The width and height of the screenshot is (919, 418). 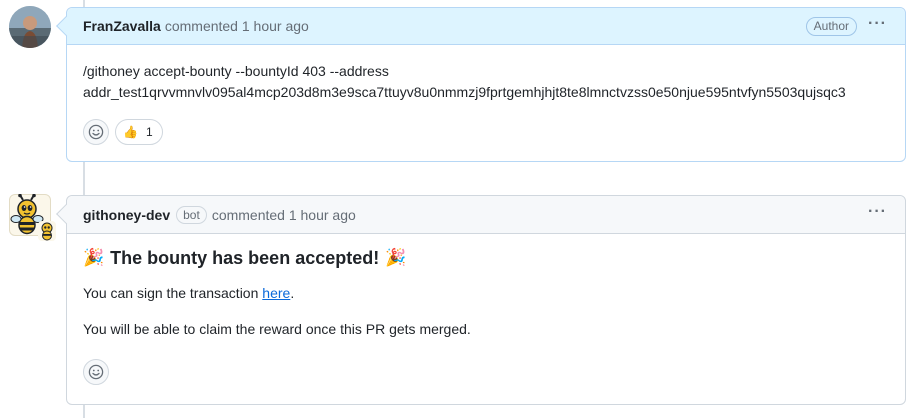 What do you see at coordinates (292, 293) in the screenshot?
I see `sign-suffix: .` at bounding box center [292, 293].